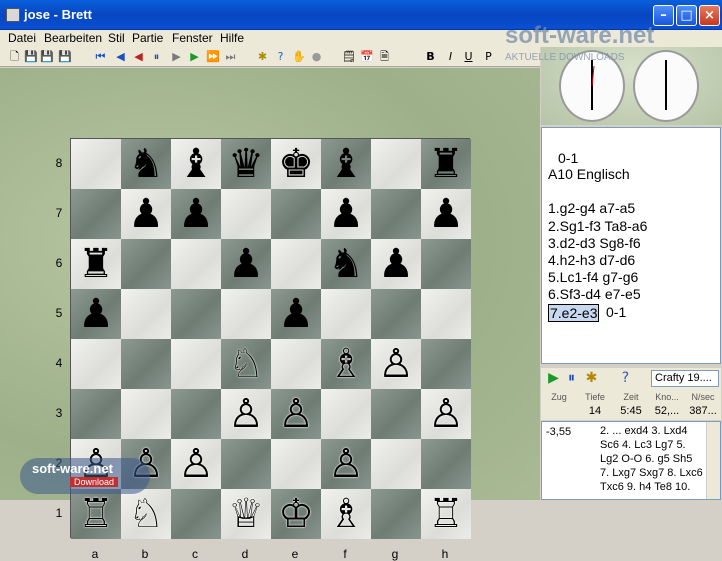  I want to click on save-as-icon: 💾, so click(65, 56).